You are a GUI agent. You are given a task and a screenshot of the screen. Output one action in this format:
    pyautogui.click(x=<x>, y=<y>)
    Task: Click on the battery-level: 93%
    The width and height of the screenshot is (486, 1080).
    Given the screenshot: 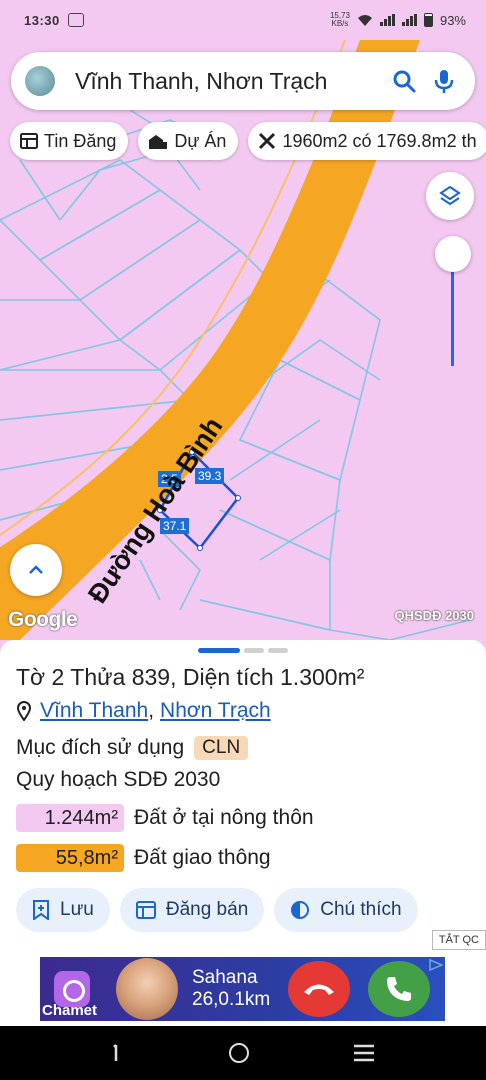 What is the action you would take?
    pyautogui.click(x=452, y=20)
    